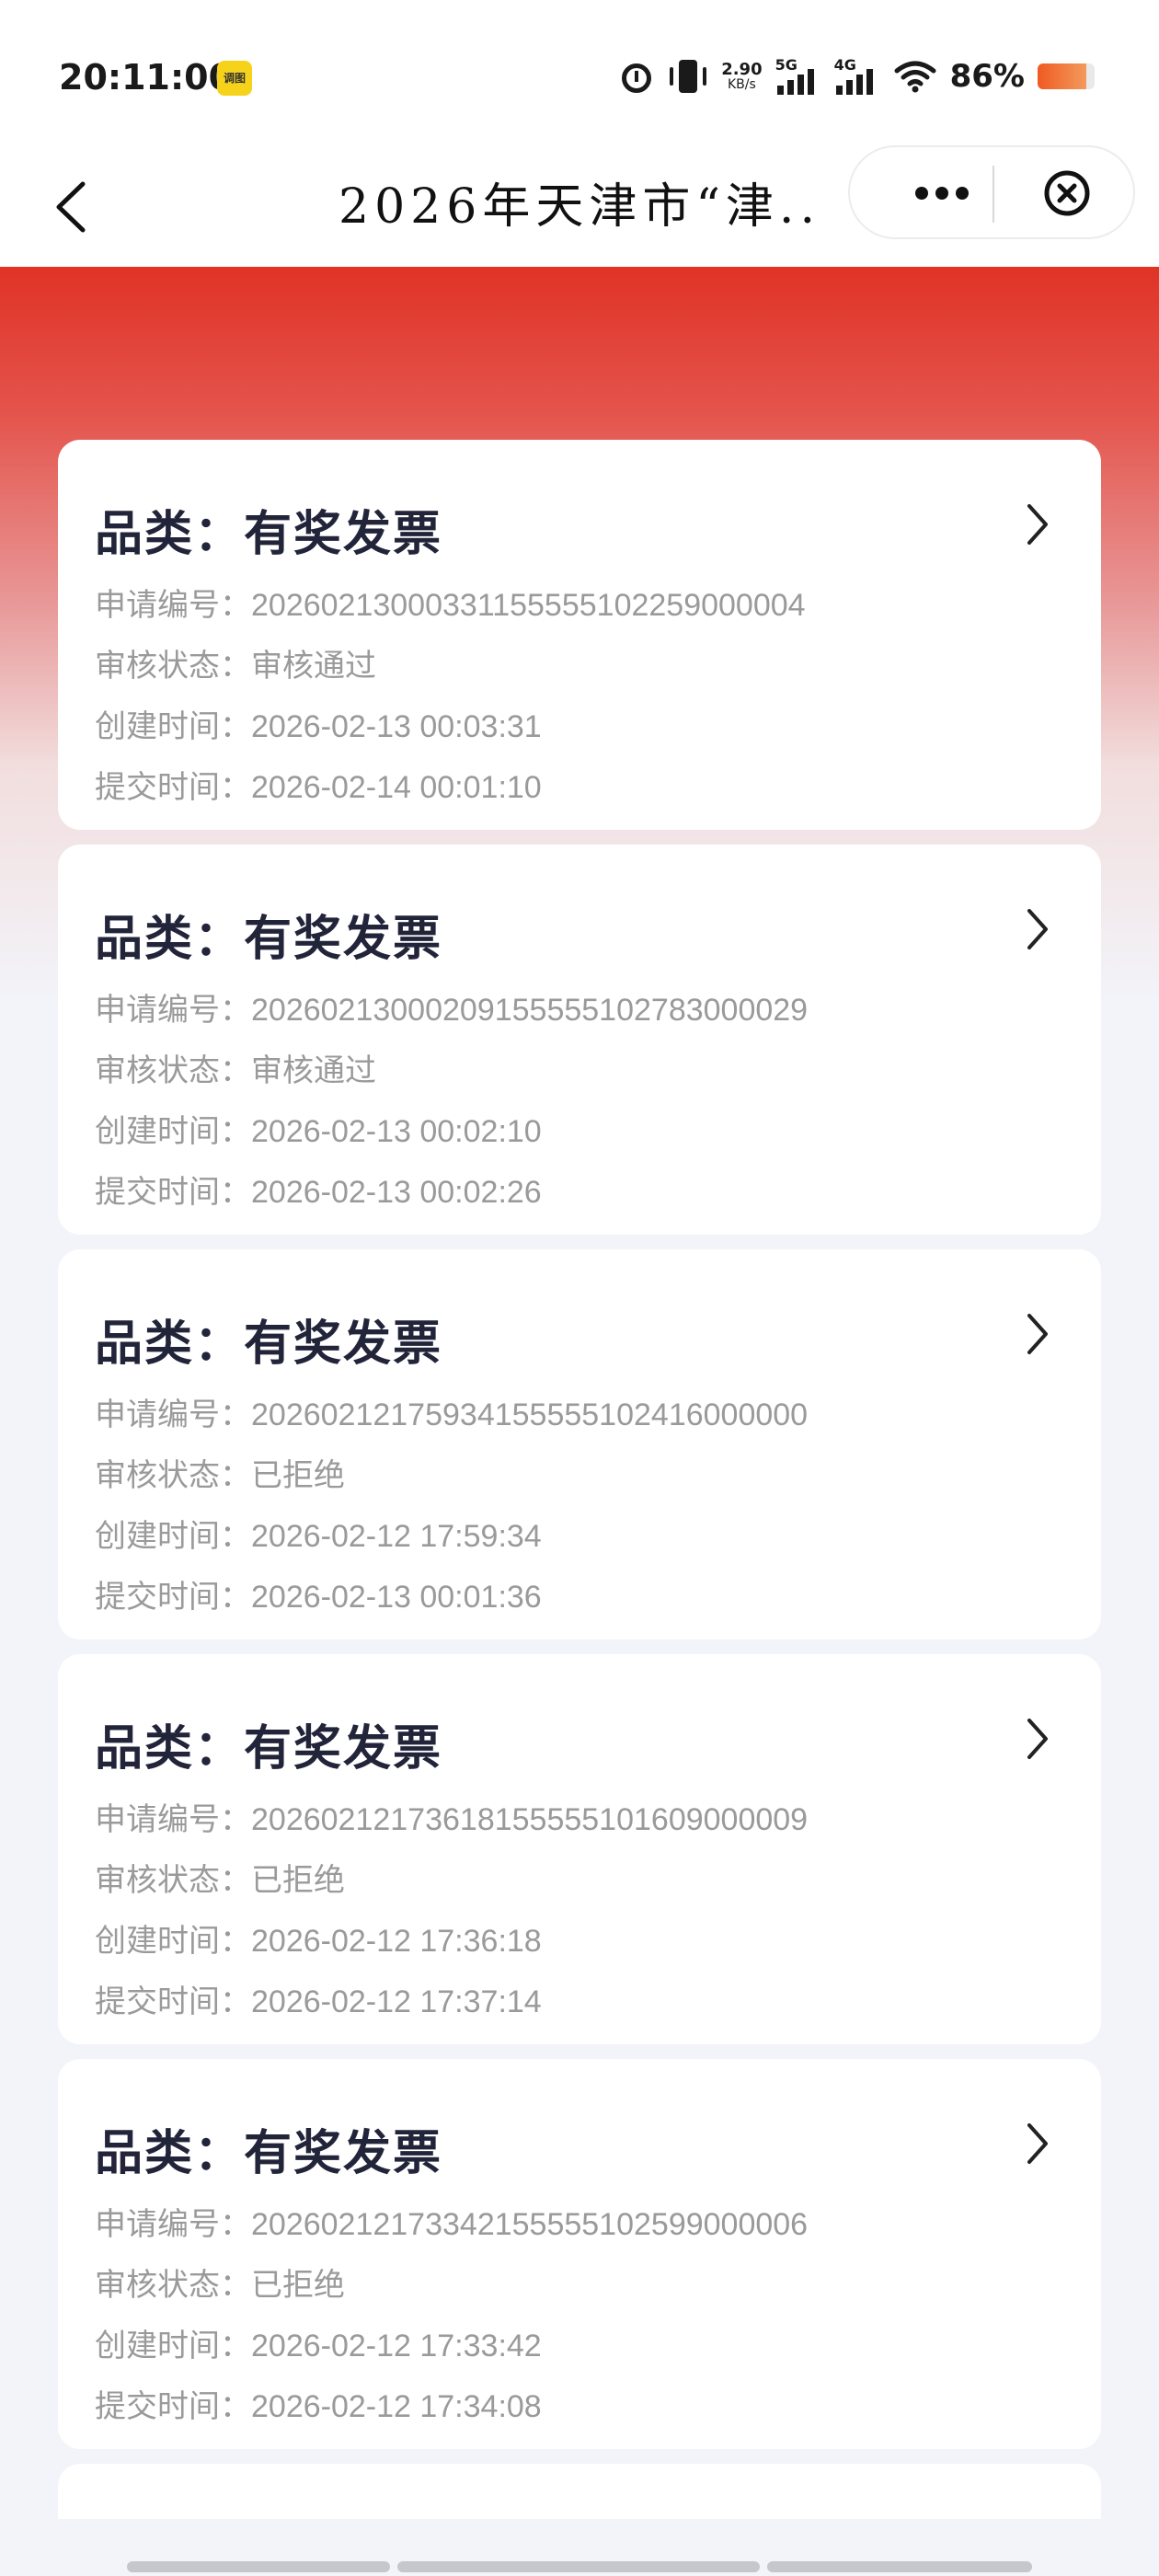 The height and width of the screenshot is (2576, 1159). What do you see at coordinates (396, 1131) in the screenshot?
I see `created-time-value: 2026-02-13 00:02:10` at bounding box center [396, 1131].